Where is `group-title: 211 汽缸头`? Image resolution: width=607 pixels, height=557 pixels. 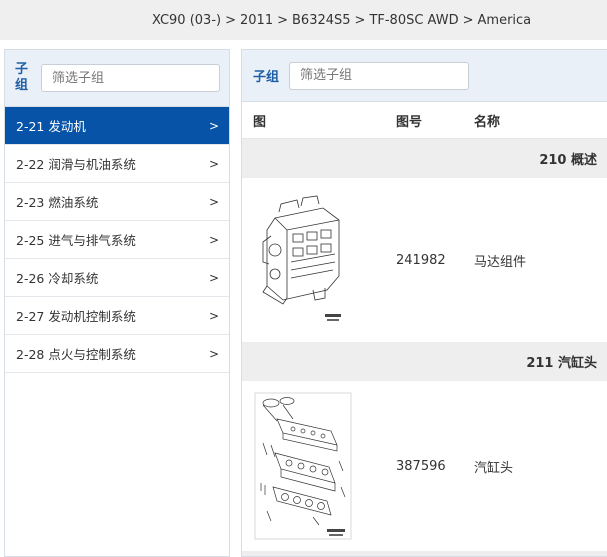
group-title: 211 汽缸头 is located at coordinates (561, 363).